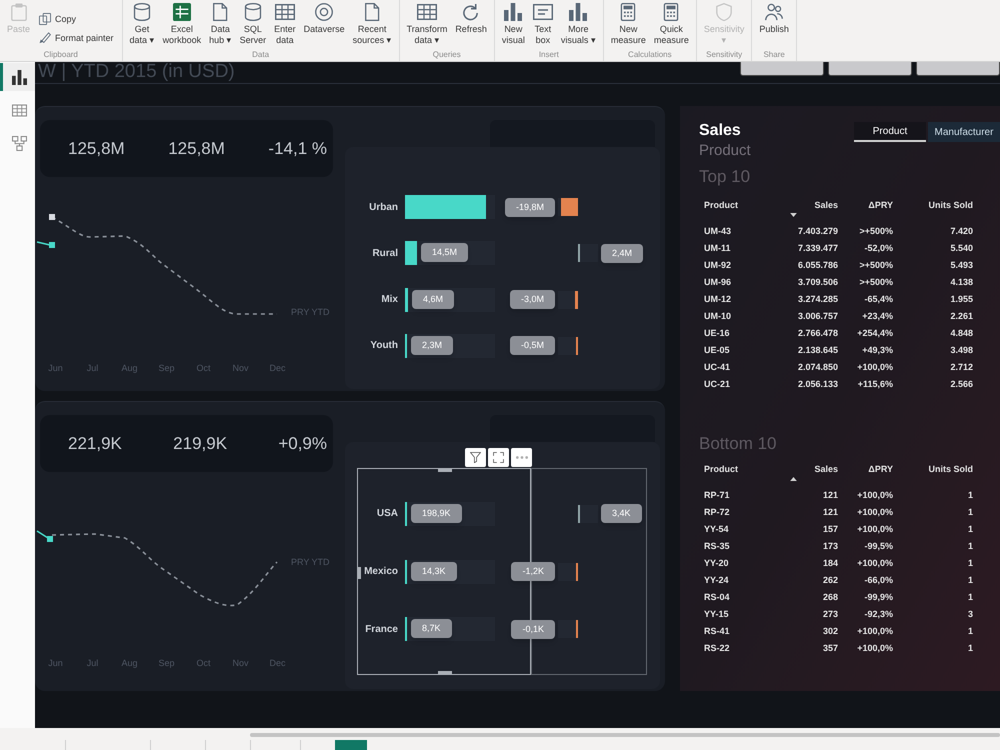 This screenshot has width=1000, height=750. Describe the element at coordinates (542, 12) in the screenshot. I see `text-box-icon` at that location.